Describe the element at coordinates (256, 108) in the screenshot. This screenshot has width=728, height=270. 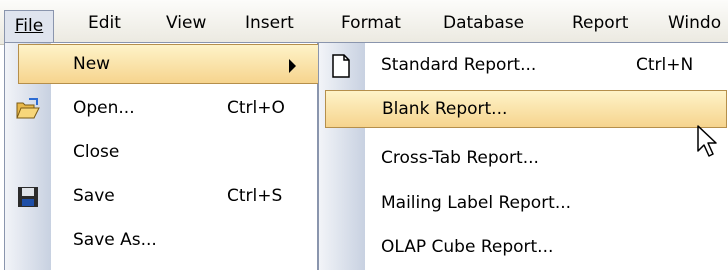
I see `menu-item-shortcut: Ctrl+O` at that location.